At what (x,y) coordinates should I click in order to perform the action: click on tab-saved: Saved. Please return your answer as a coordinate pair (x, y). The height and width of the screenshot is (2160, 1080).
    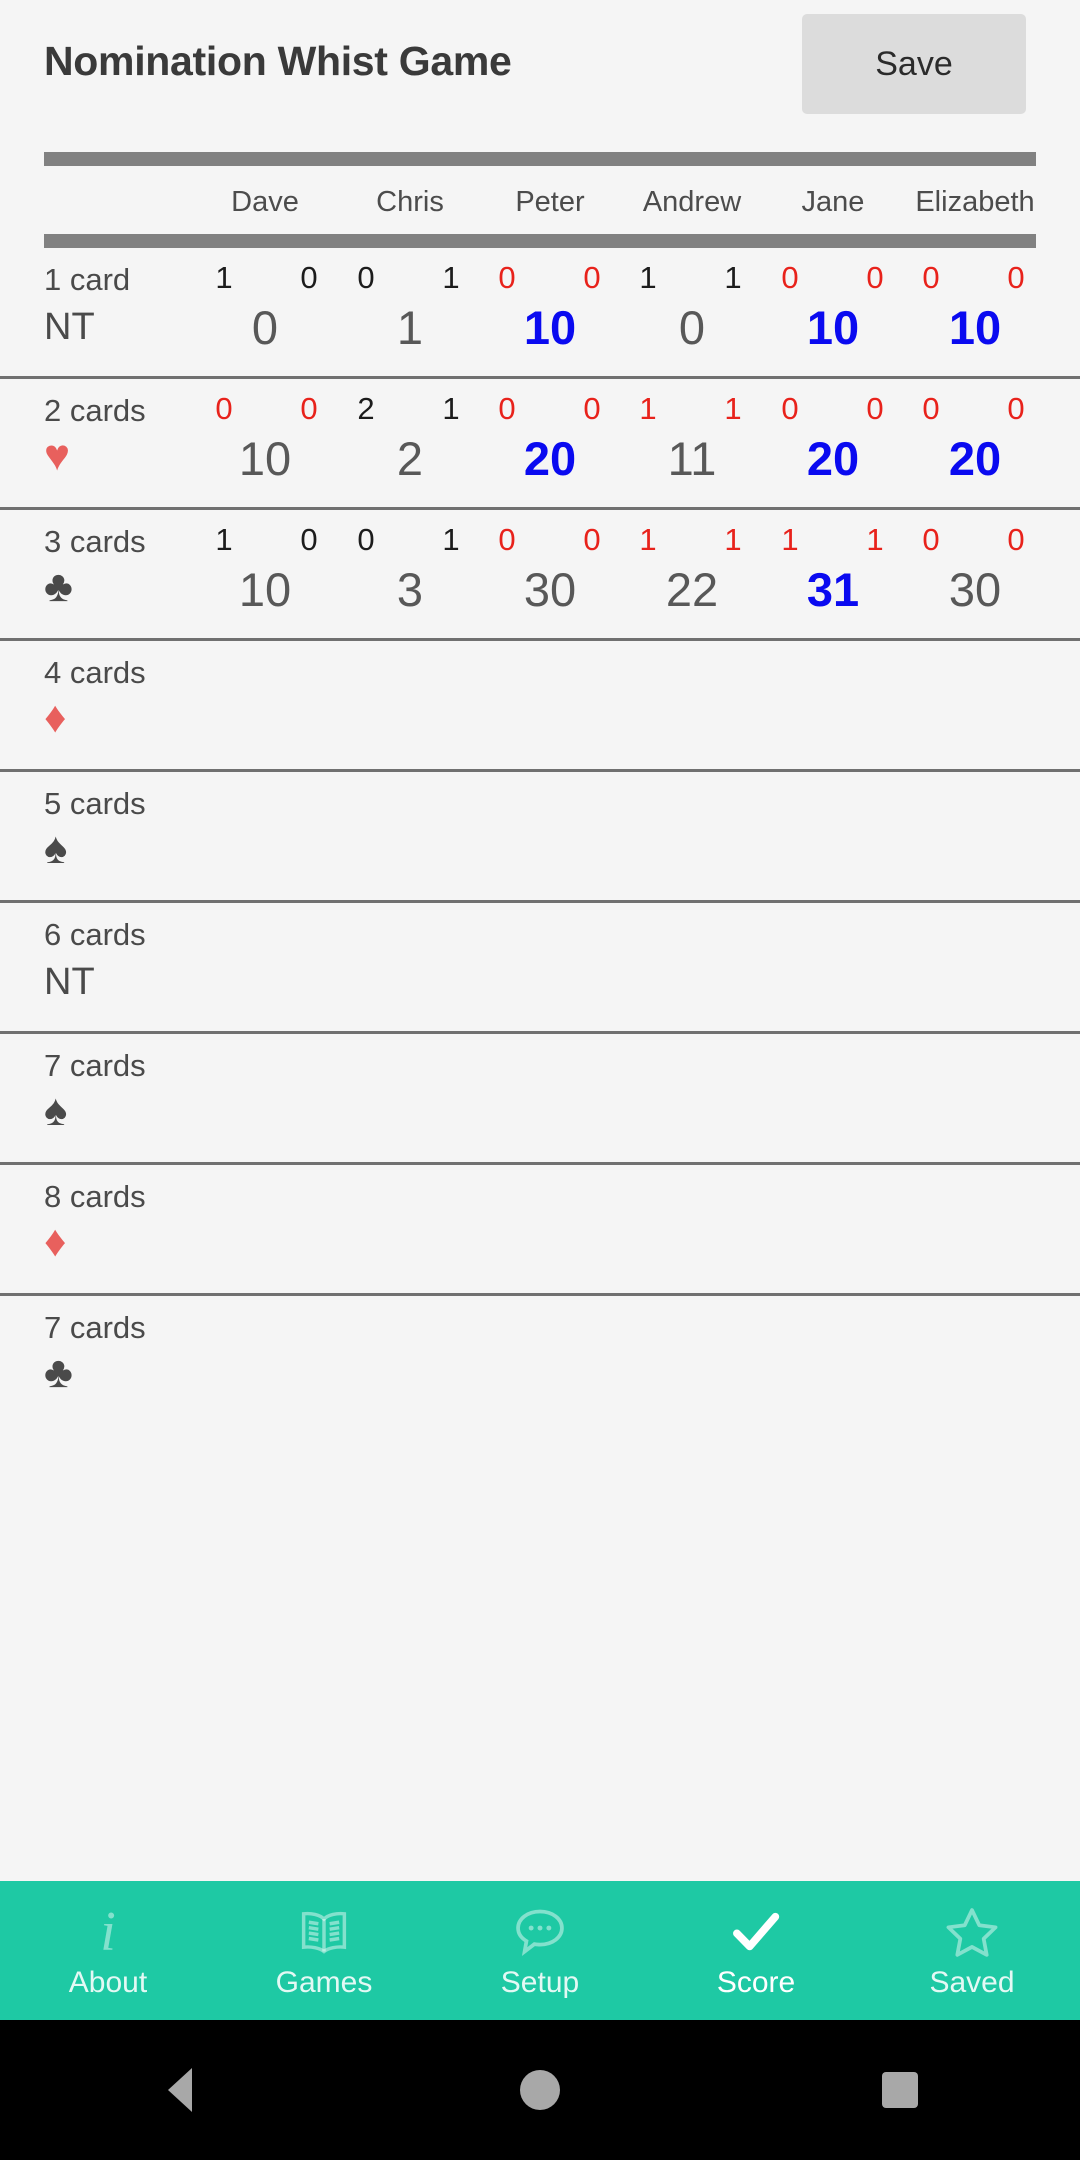
    Looking at the image, I should click on (972, 1950).